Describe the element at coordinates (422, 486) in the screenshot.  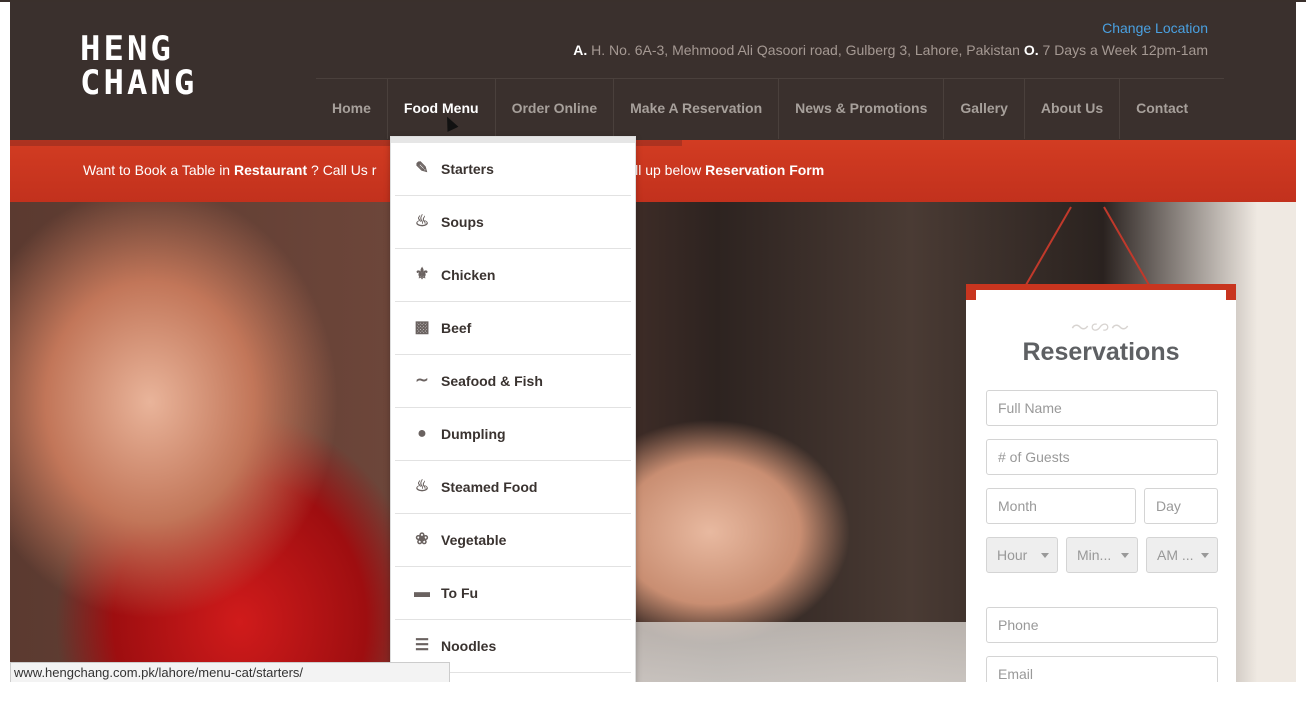
I see `steamed-icon: ♨` at that location.